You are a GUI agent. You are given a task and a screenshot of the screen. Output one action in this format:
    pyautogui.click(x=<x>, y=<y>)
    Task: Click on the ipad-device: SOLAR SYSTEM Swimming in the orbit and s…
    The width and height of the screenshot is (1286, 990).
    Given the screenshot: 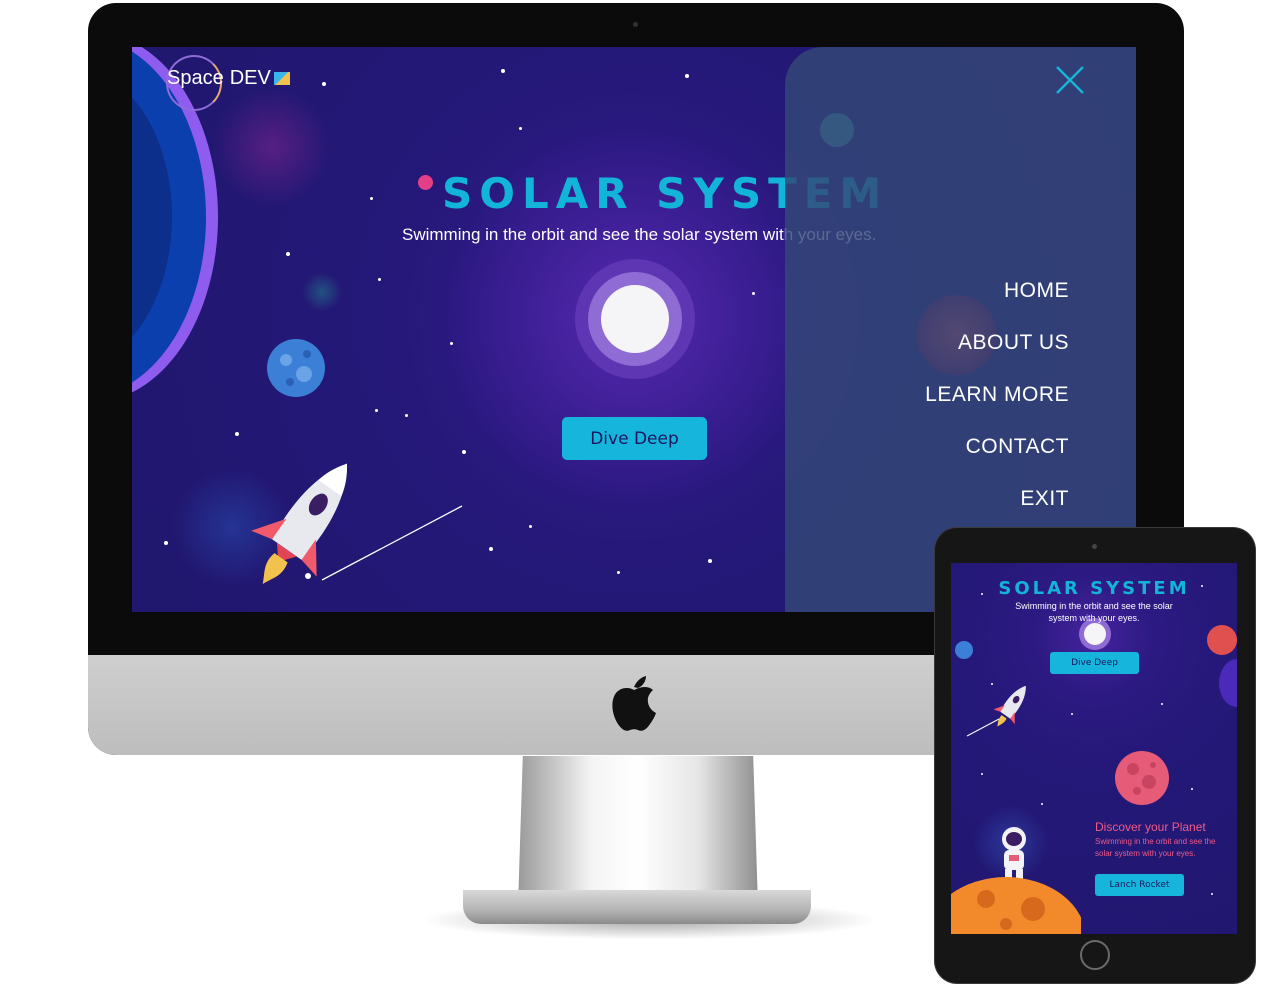 What is the action you would take?
    pyautogui.click(x=1095, y=755)
    